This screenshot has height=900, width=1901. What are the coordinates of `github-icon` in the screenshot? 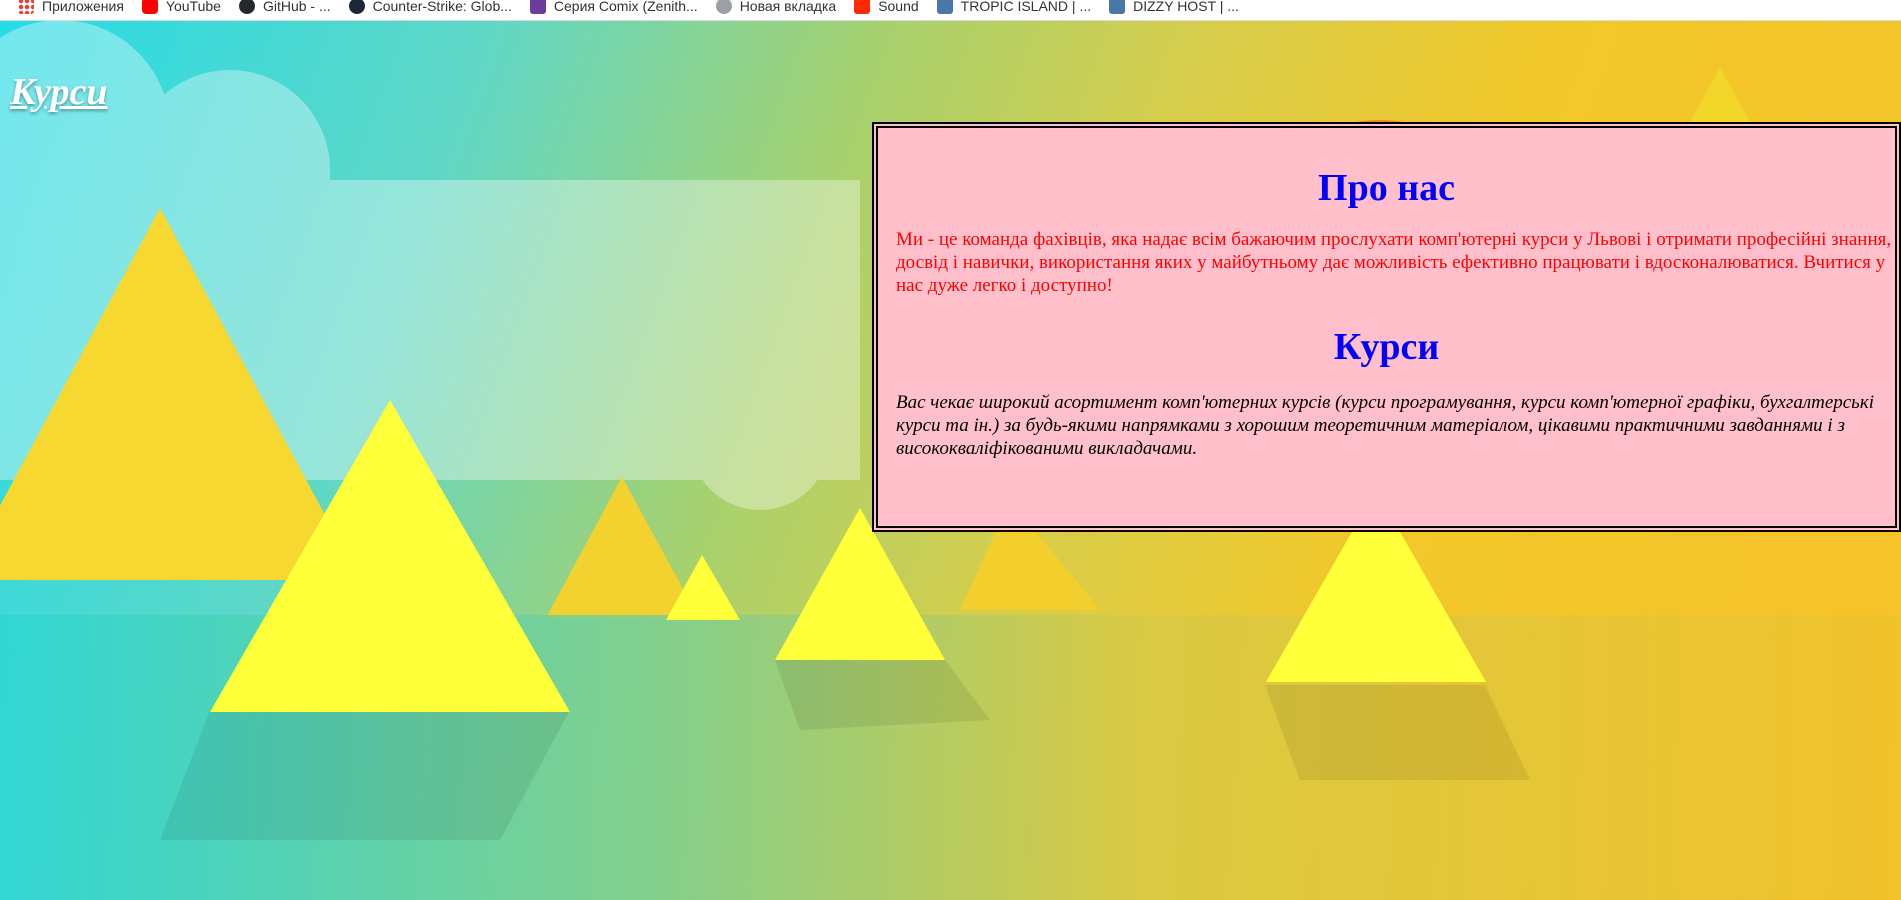 It's located at (246, 7).